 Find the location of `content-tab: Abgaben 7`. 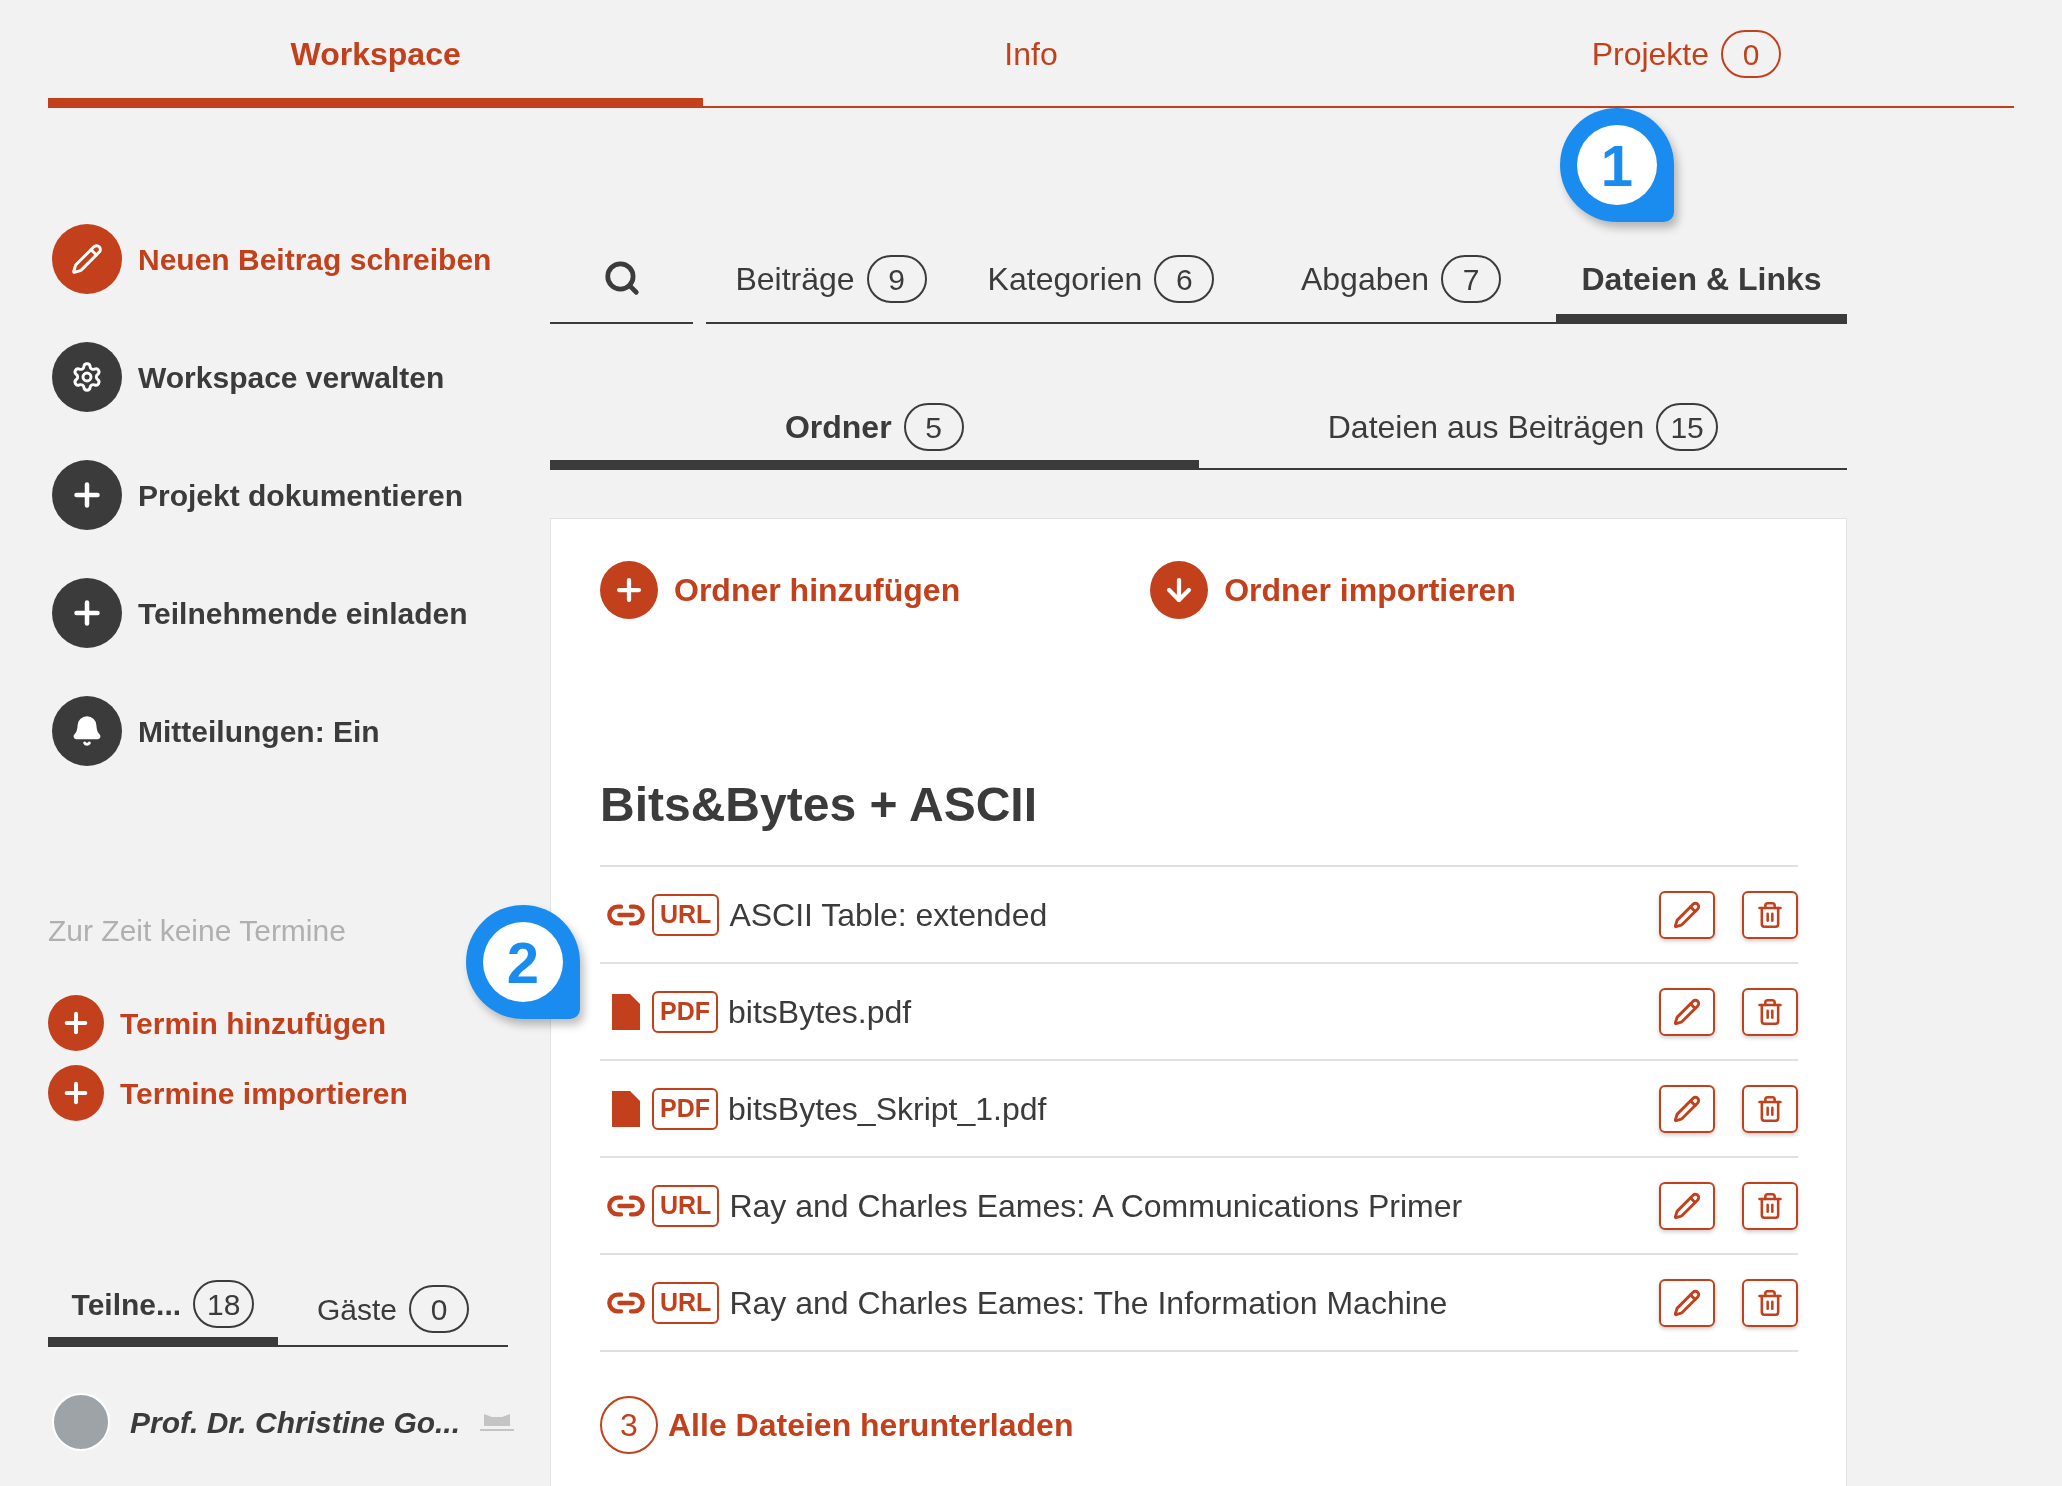

content-tab: Abgaben 7 is located at coordinates (1401, 279).